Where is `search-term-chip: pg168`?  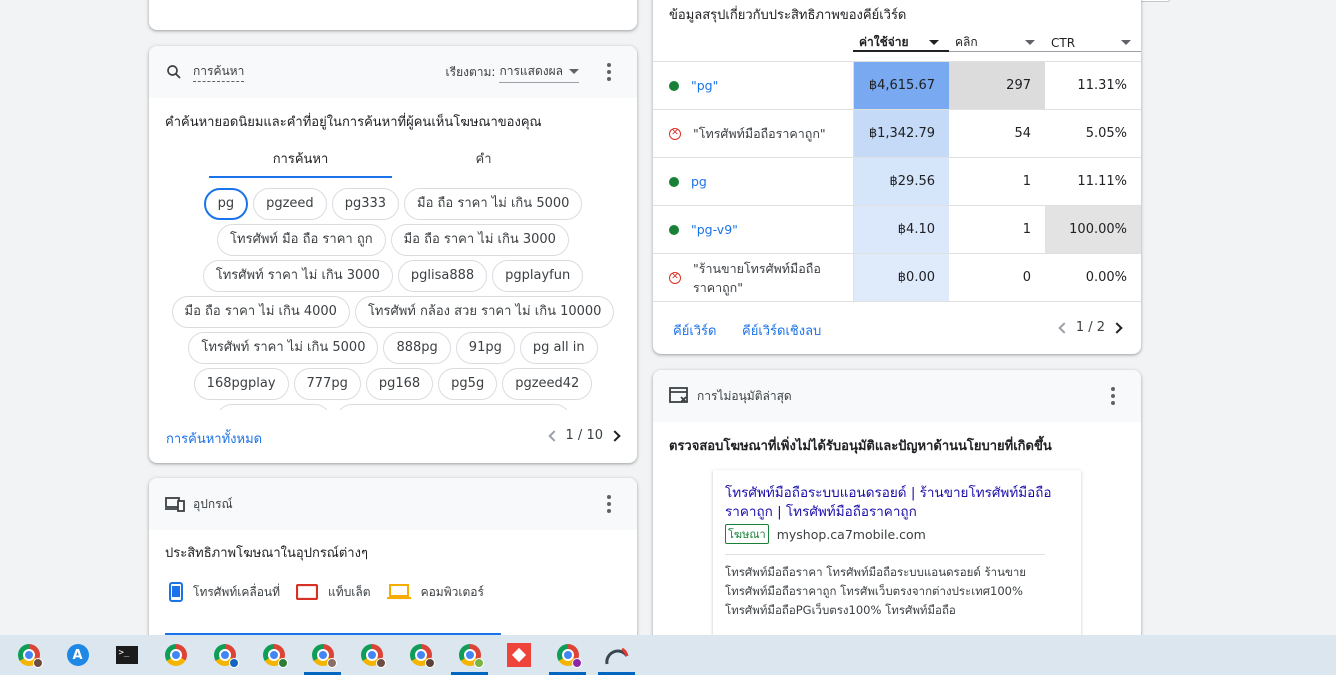
search-term-chip: pg168 is located at coordinates (399, 384).